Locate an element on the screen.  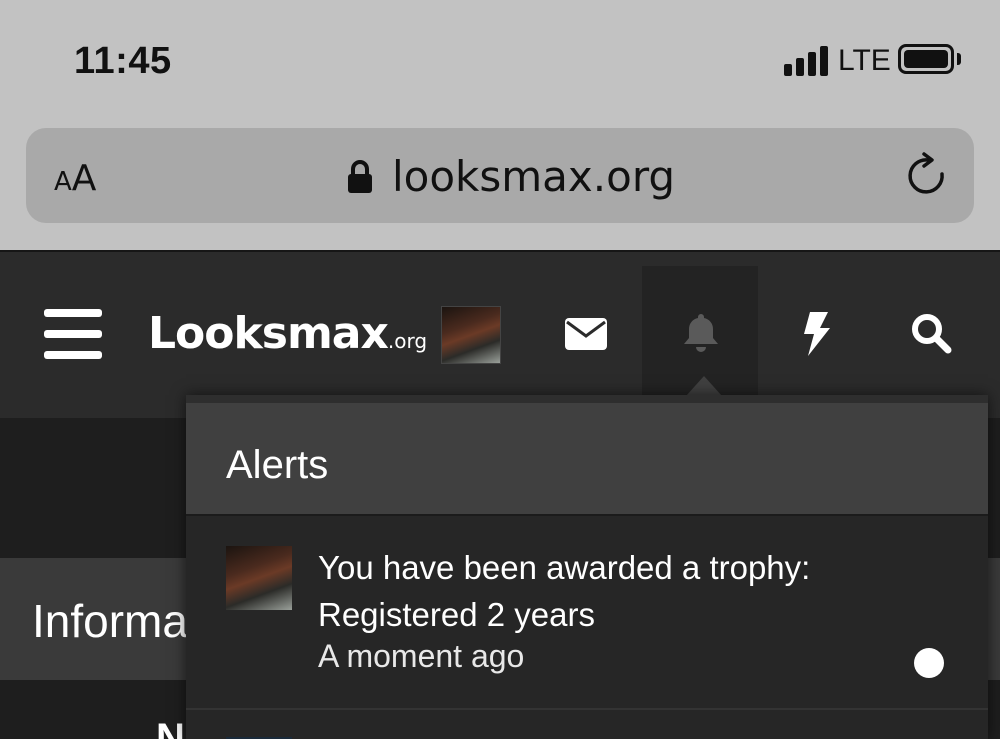
lock-icon is located at coordinates (360, 176).